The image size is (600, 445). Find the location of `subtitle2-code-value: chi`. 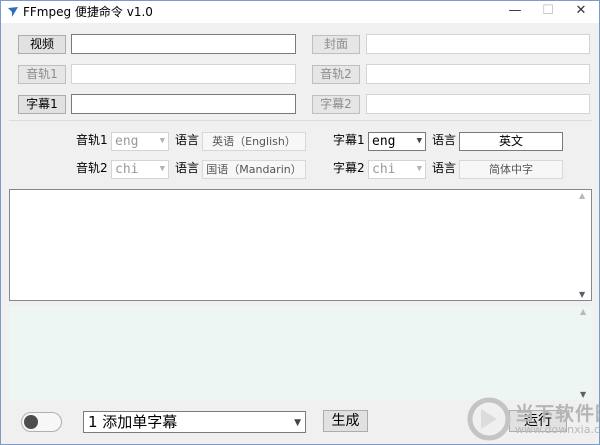

subtitle2-code-value: chi is located at coordinates (384, 169).